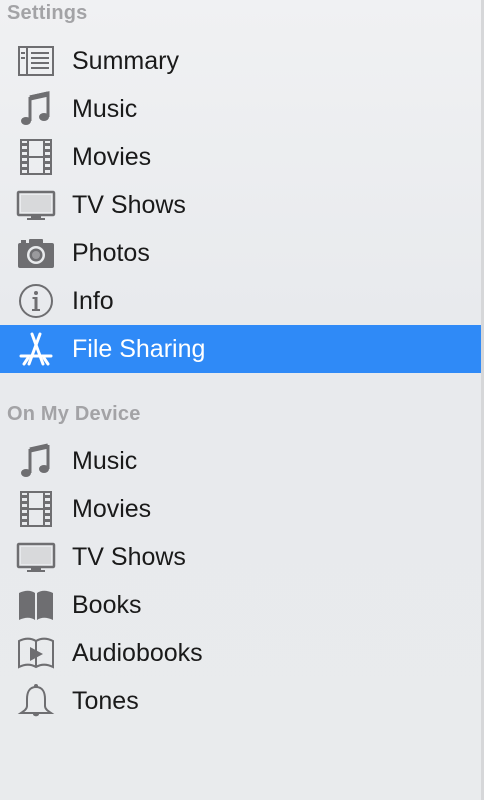  Describe the element at coordinates (36, 61) in the screenshot. I see `summary-icon` at that location.